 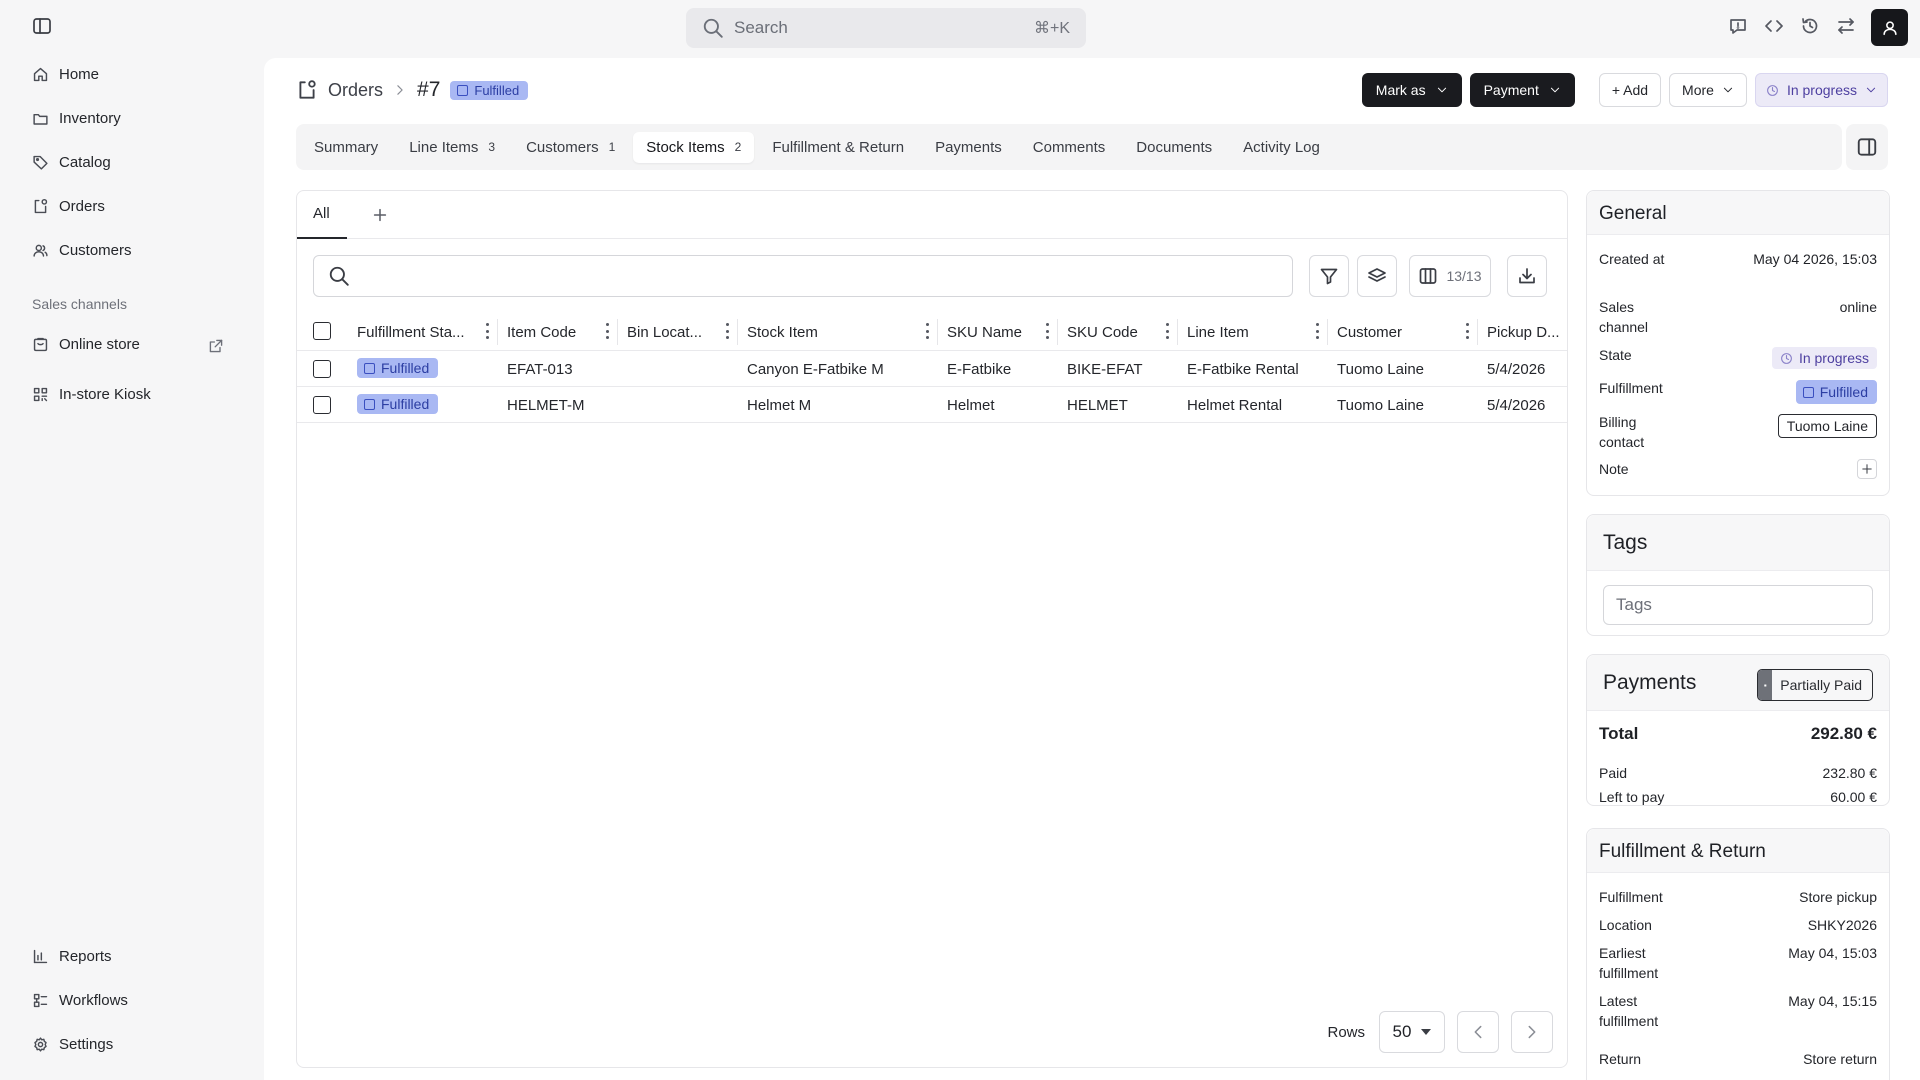 I want to click on rows-per-page-select: 50, so click(x=1412, y=1032).